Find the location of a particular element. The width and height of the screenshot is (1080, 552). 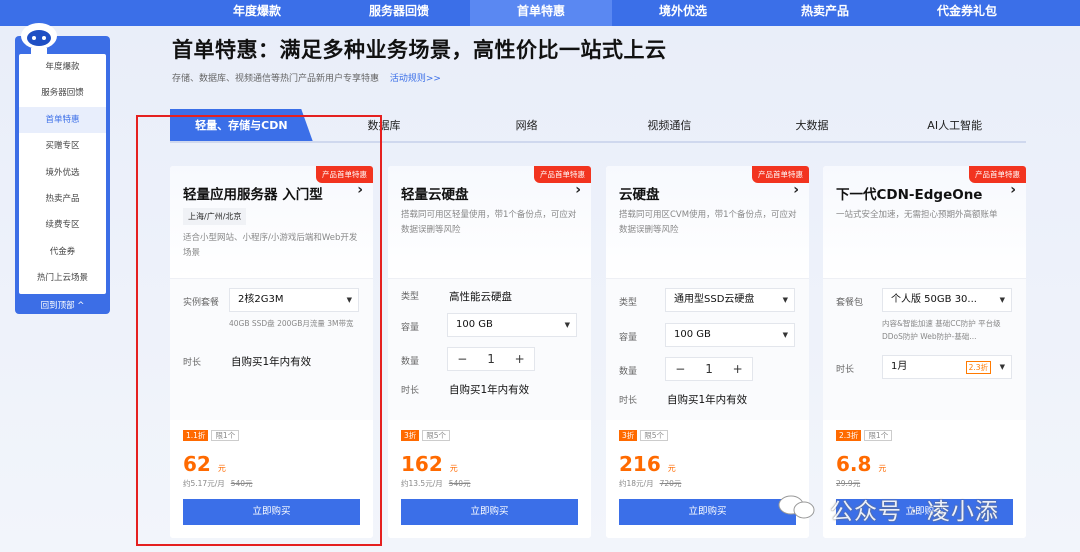

rules-link: 活动规则>> is located at coordinates (415, 79).